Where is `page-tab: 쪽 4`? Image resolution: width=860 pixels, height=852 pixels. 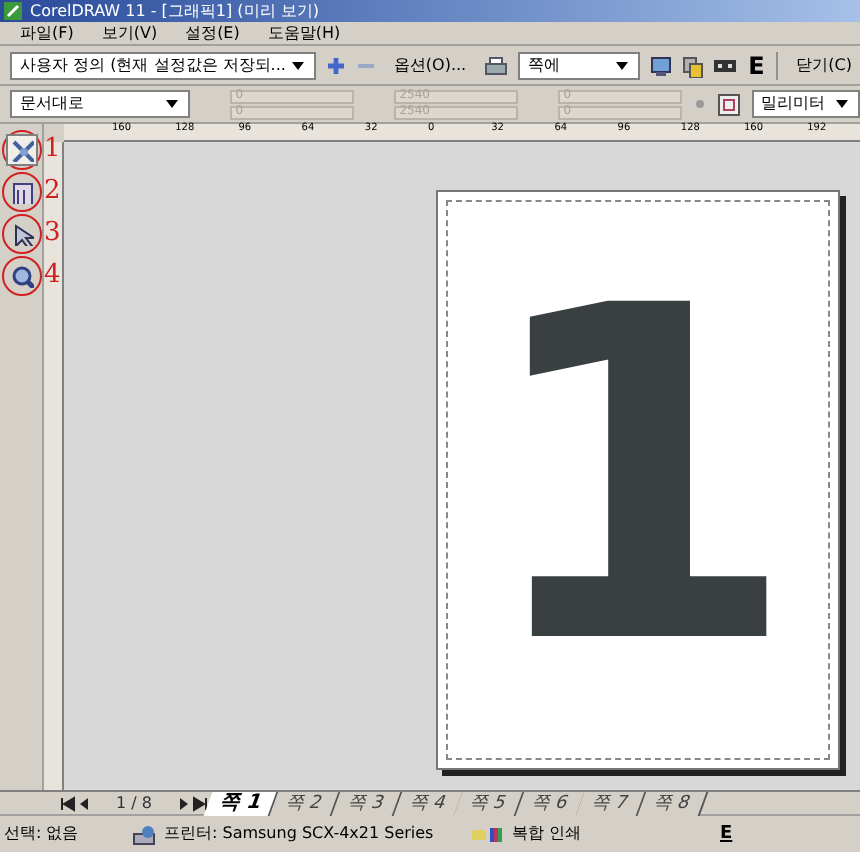 page-tab: 쪽 4 is located at coordinates (427, 803).